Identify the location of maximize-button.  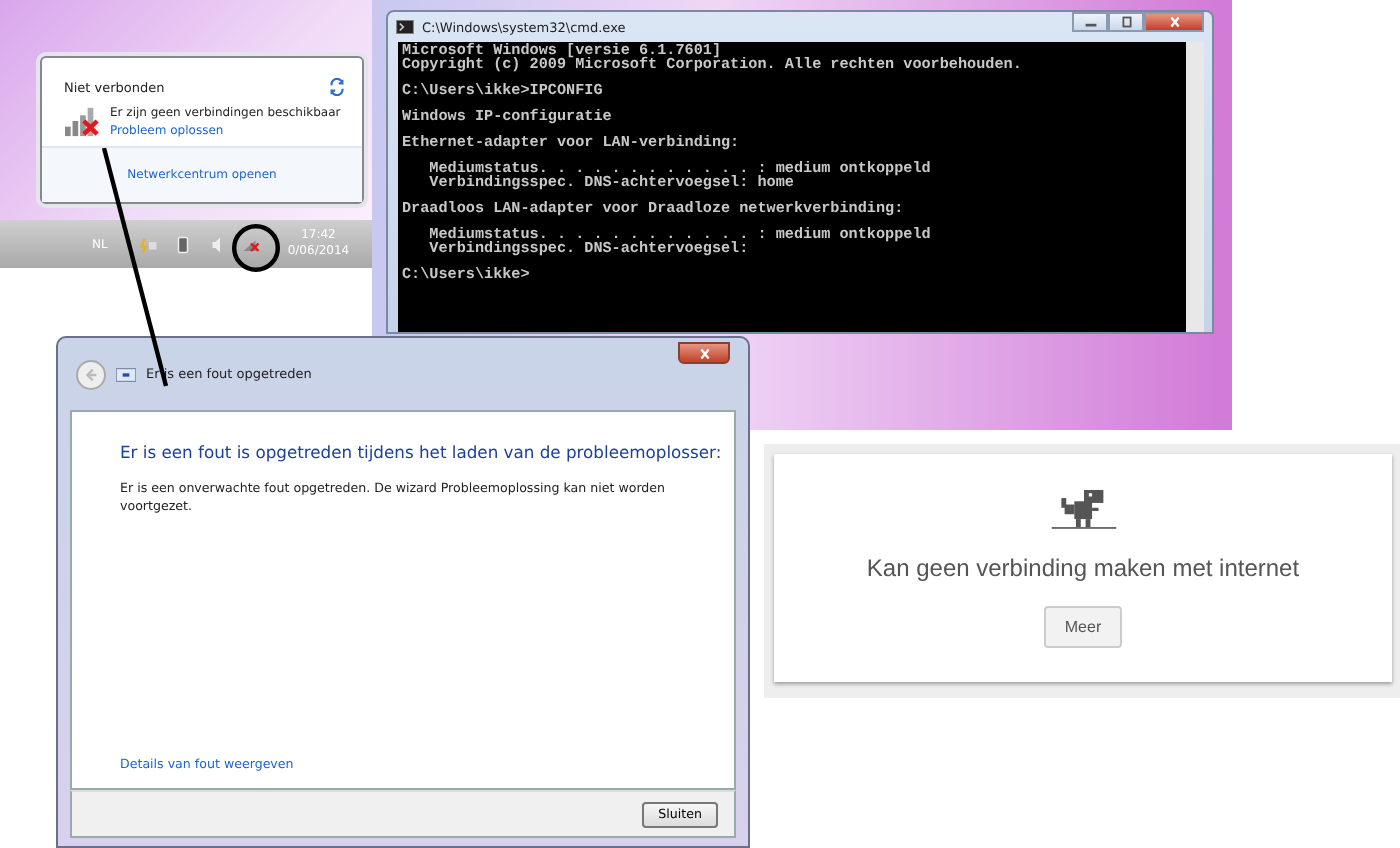
(1126, 22).